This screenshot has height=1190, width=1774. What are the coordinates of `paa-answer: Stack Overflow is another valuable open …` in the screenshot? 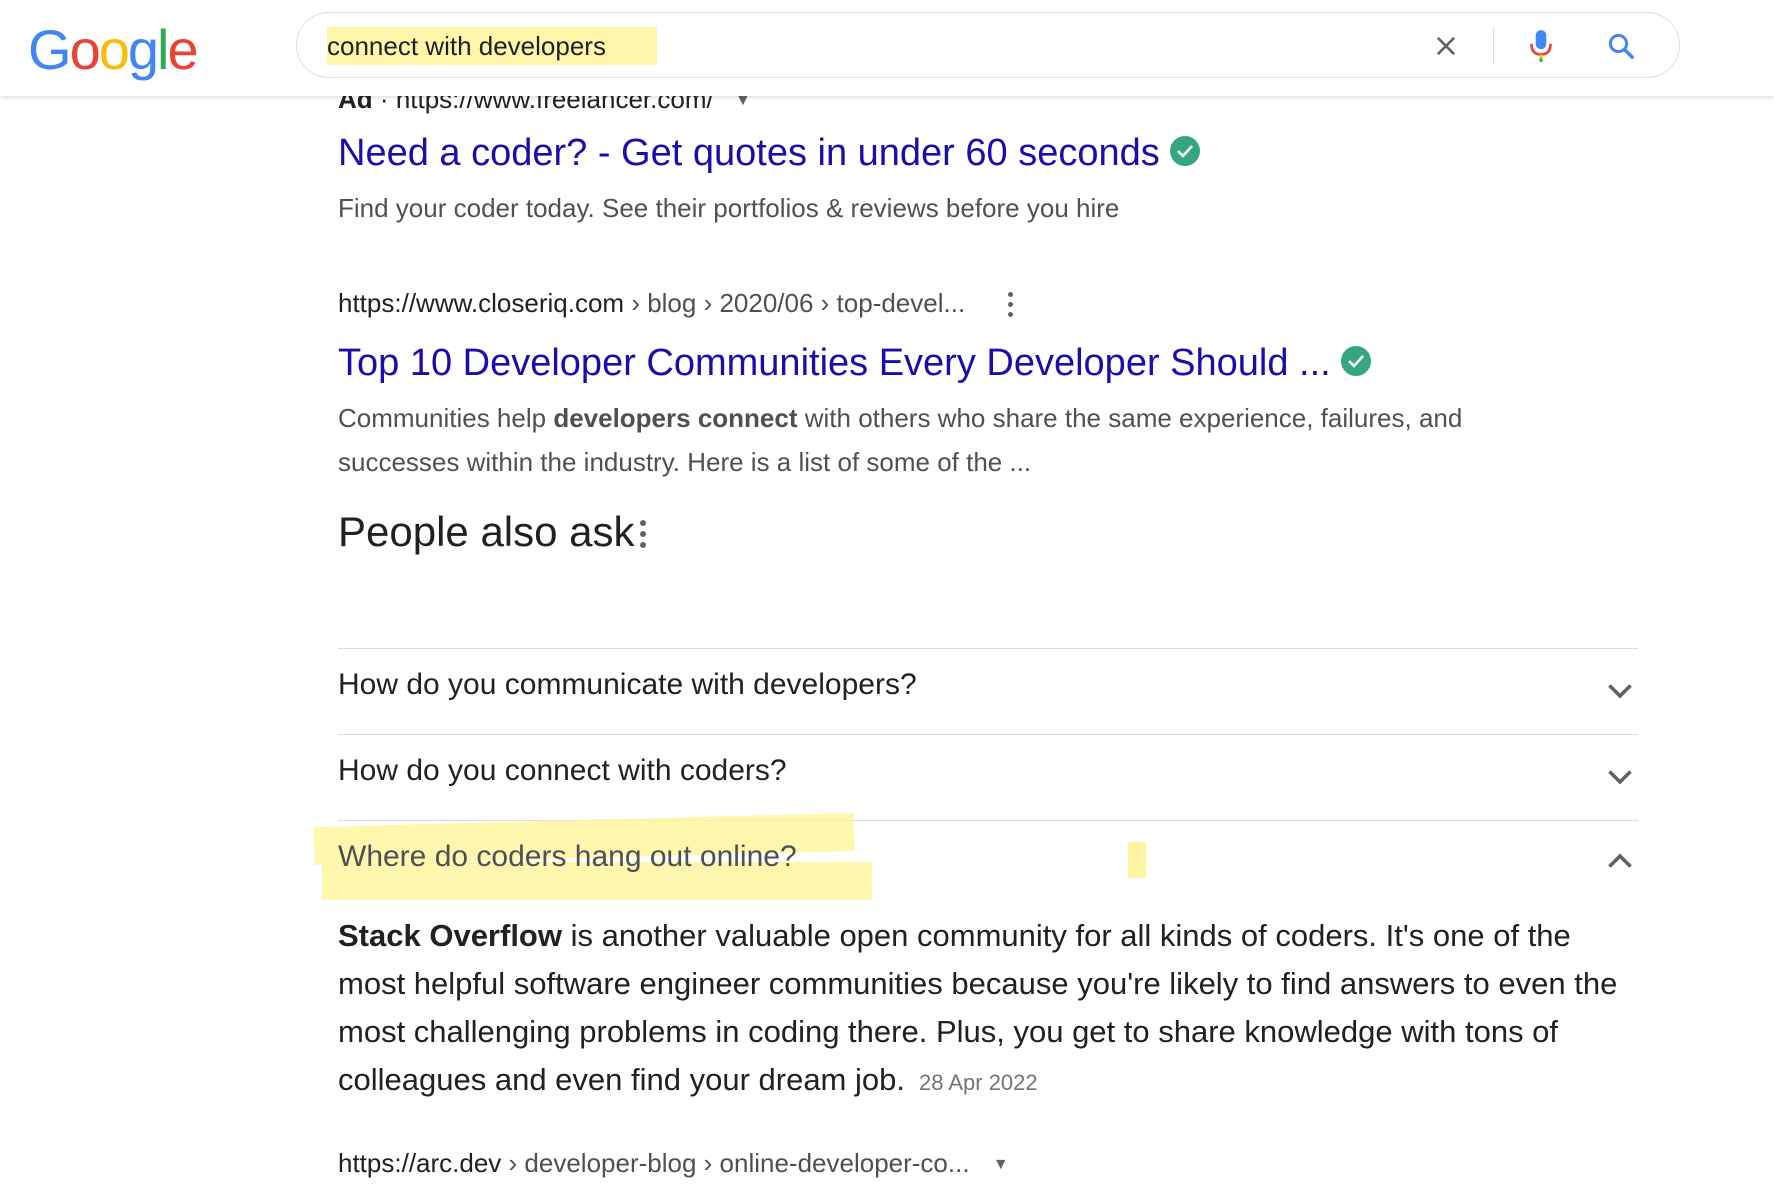 It's located at (988, 1009).